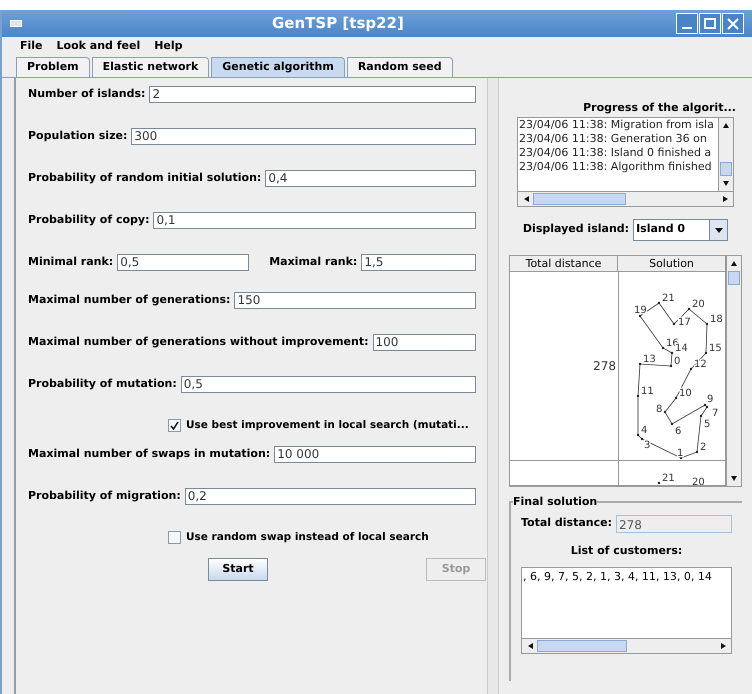 The height and width of the screenshot is (694, 752). I want to click on menu-item: Look and feel, so click(98, 46).